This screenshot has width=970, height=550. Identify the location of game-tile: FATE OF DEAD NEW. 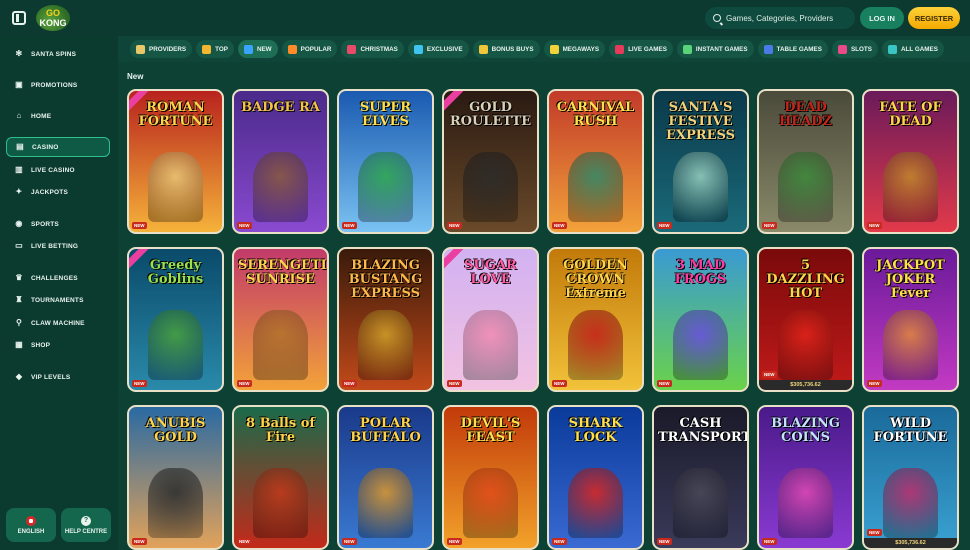
(910, 161).